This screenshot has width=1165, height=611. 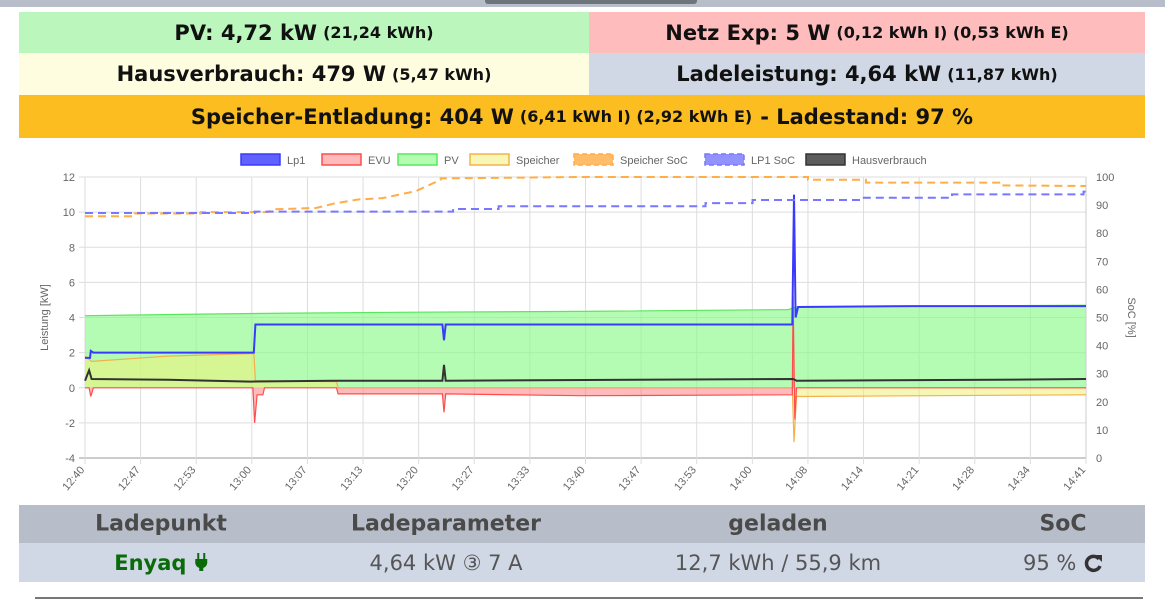 What do you see at coordinates (451, 161) in the screenshot?
I see `legend-label: PV` at bounding box center [451, 161].